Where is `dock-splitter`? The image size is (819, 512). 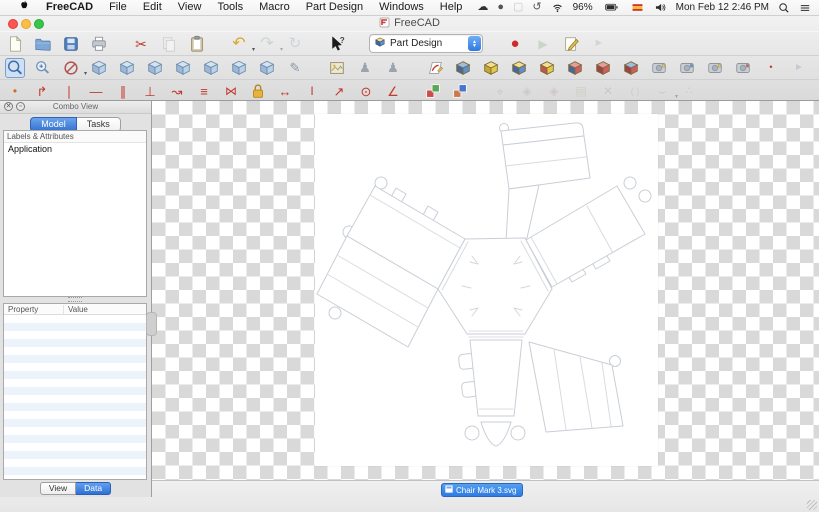 dock-splitter is located at coordinates (75, 299).